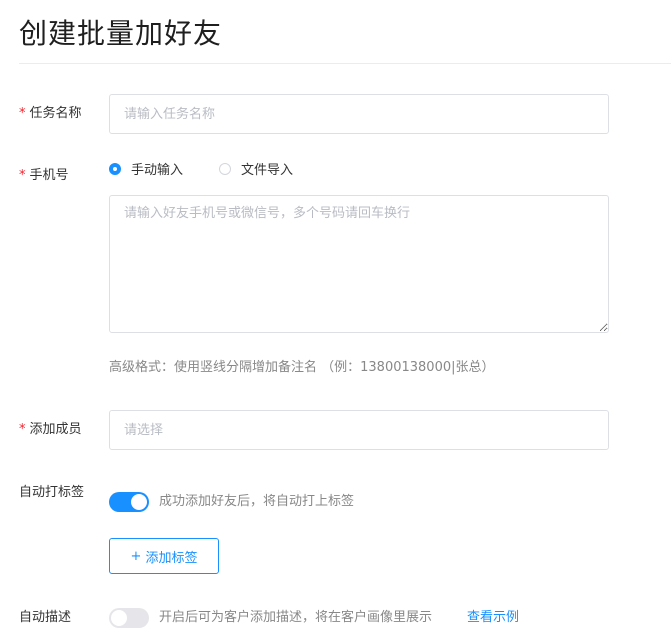  What do you see at coordinates (171, 558) in the screenshot?
I see `add-tag-label: 添加标签` at bounding box center [171, 558].